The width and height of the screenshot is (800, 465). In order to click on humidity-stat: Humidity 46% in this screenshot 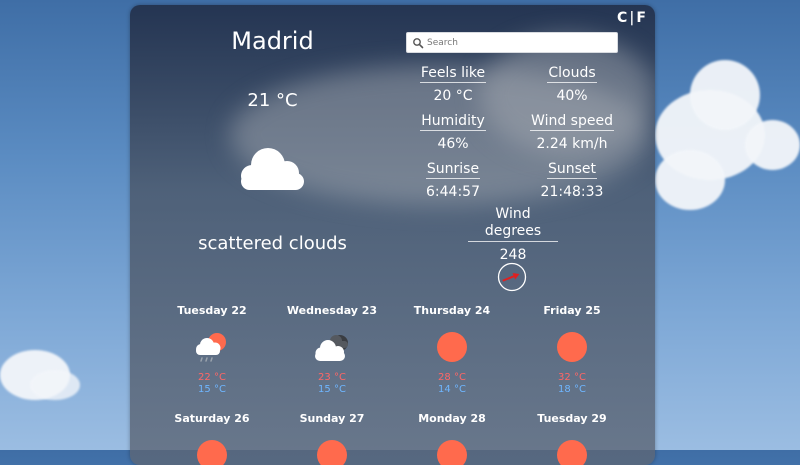, I will do `click(453, 131)`.